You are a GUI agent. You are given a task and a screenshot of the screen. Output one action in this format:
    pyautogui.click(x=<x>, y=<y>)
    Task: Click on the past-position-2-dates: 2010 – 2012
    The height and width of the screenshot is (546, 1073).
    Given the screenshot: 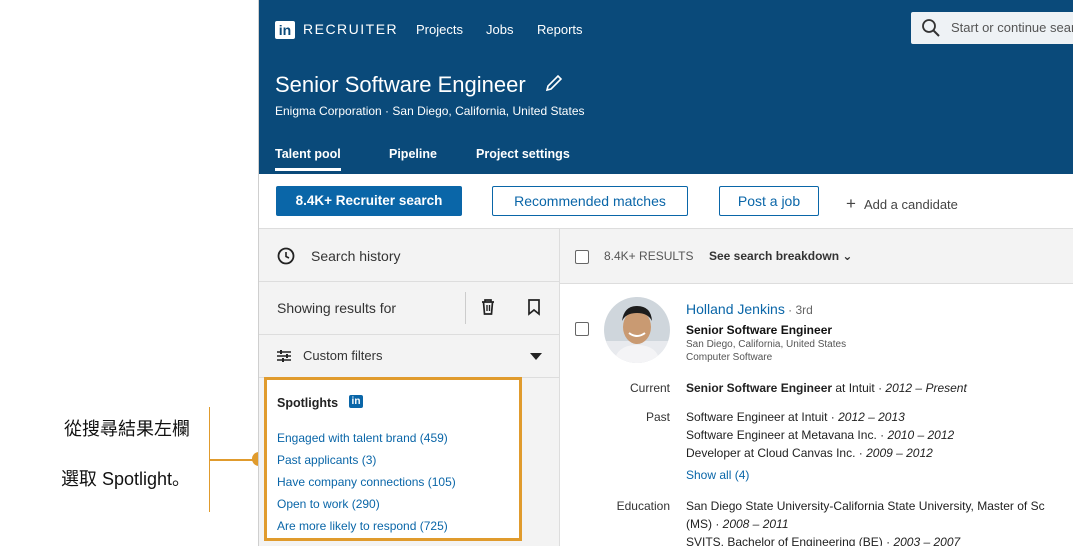 What is the action you would take?
    pyautogui.click(x=921, y=435)
    